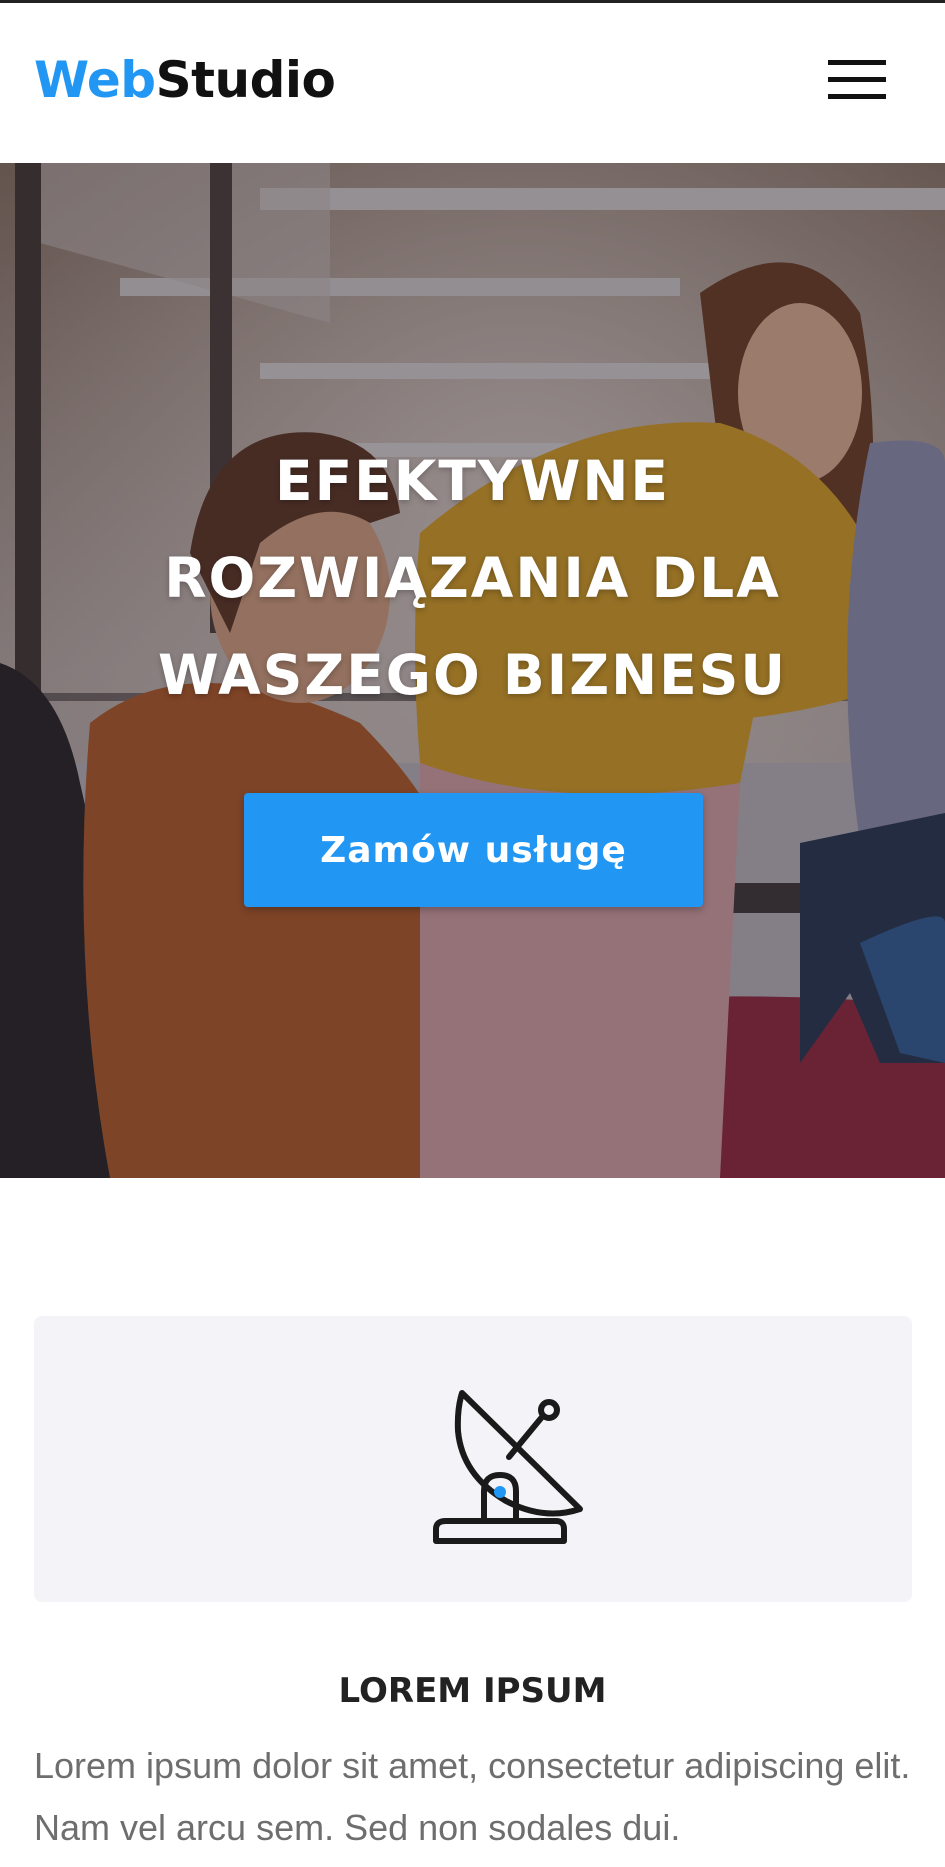 This screenshot has width=945, height=1867. I want to click on satellite-dish-icon, so click(508, 1467).